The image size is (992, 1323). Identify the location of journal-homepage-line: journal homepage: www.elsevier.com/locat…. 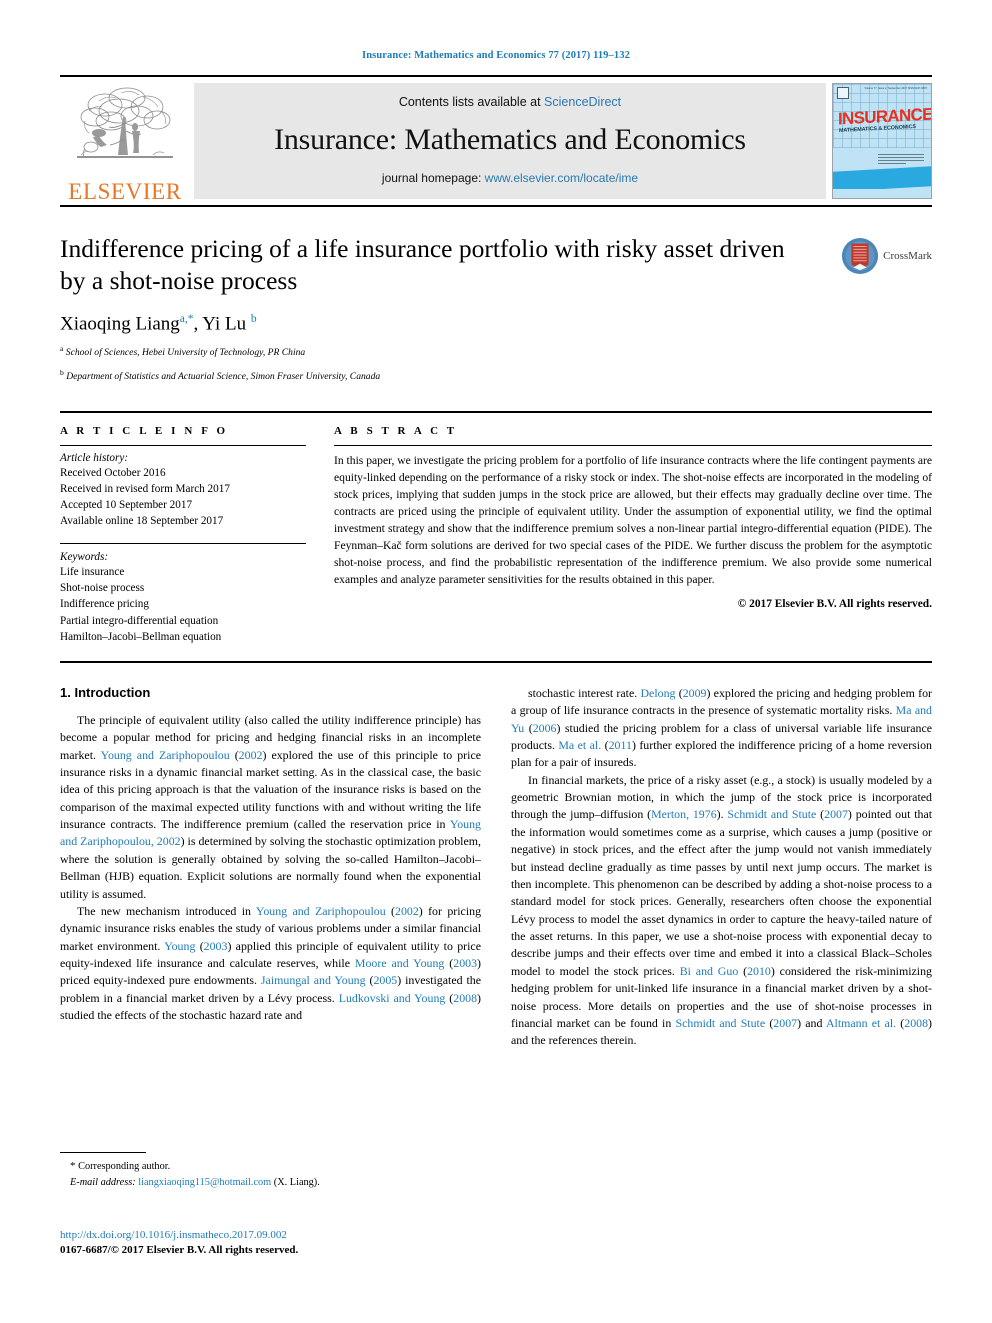
(510, 178).